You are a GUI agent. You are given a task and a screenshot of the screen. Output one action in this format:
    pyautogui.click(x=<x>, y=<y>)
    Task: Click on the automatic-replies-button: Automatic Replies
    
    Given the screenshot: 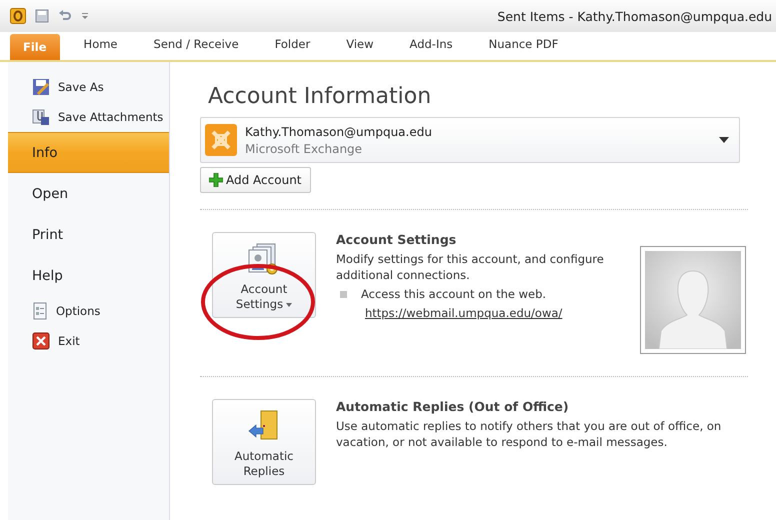 What is the action you would take?
    pyautogui.click(x=264, y=442)
    